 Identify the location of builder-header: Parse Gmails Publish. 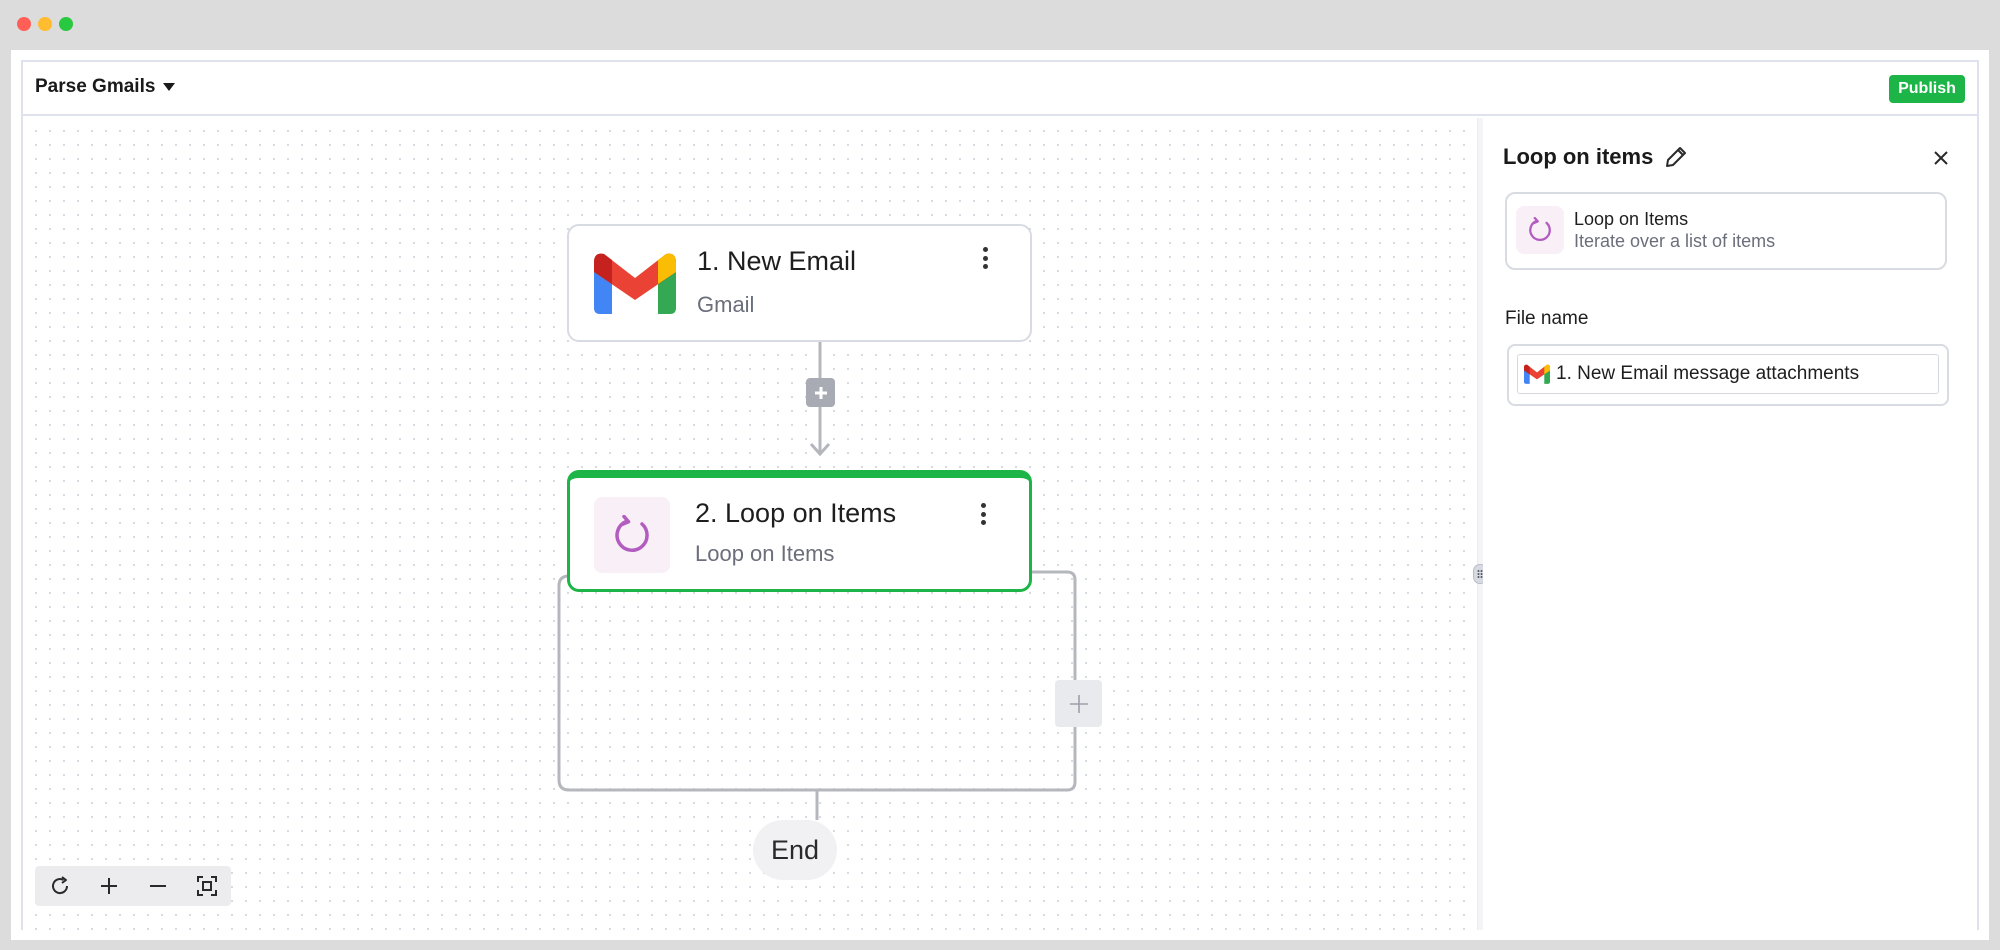
(1000, 89).